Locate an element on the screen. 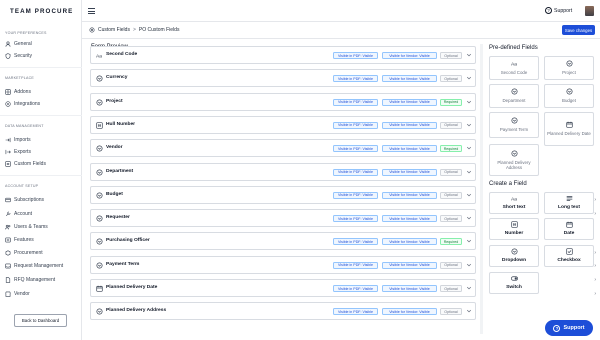  predefined-field-project: Project is located at coordinates (569, 68).